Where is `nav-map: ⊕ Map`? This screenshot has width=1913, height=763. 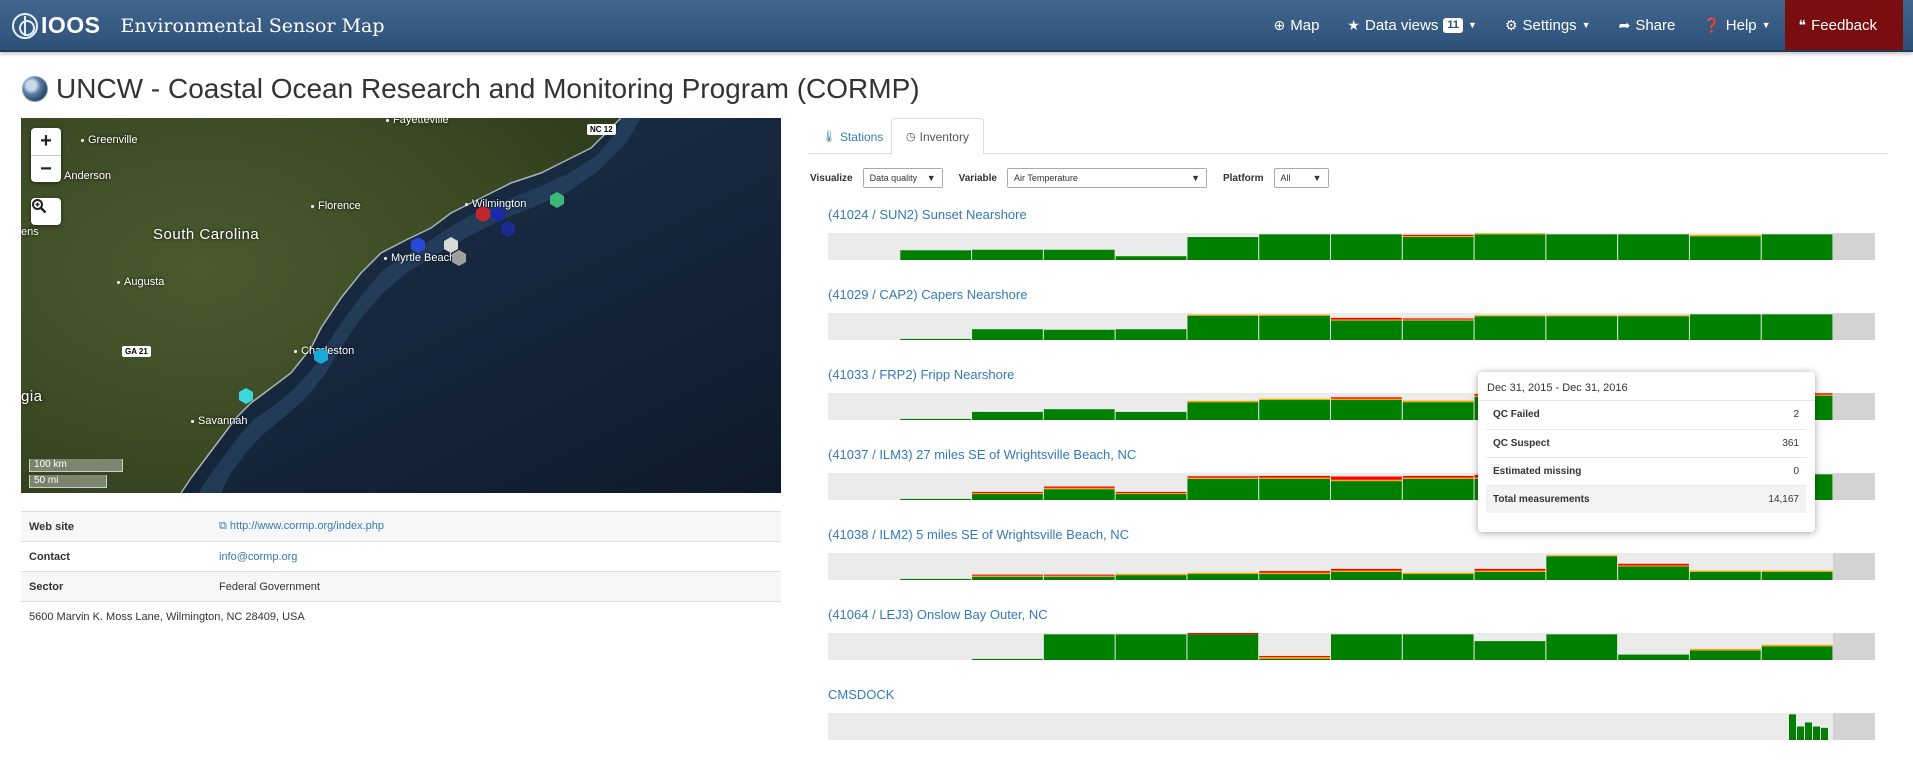 nav-map: ⊕ Map is located at coordinates (1297, 25).